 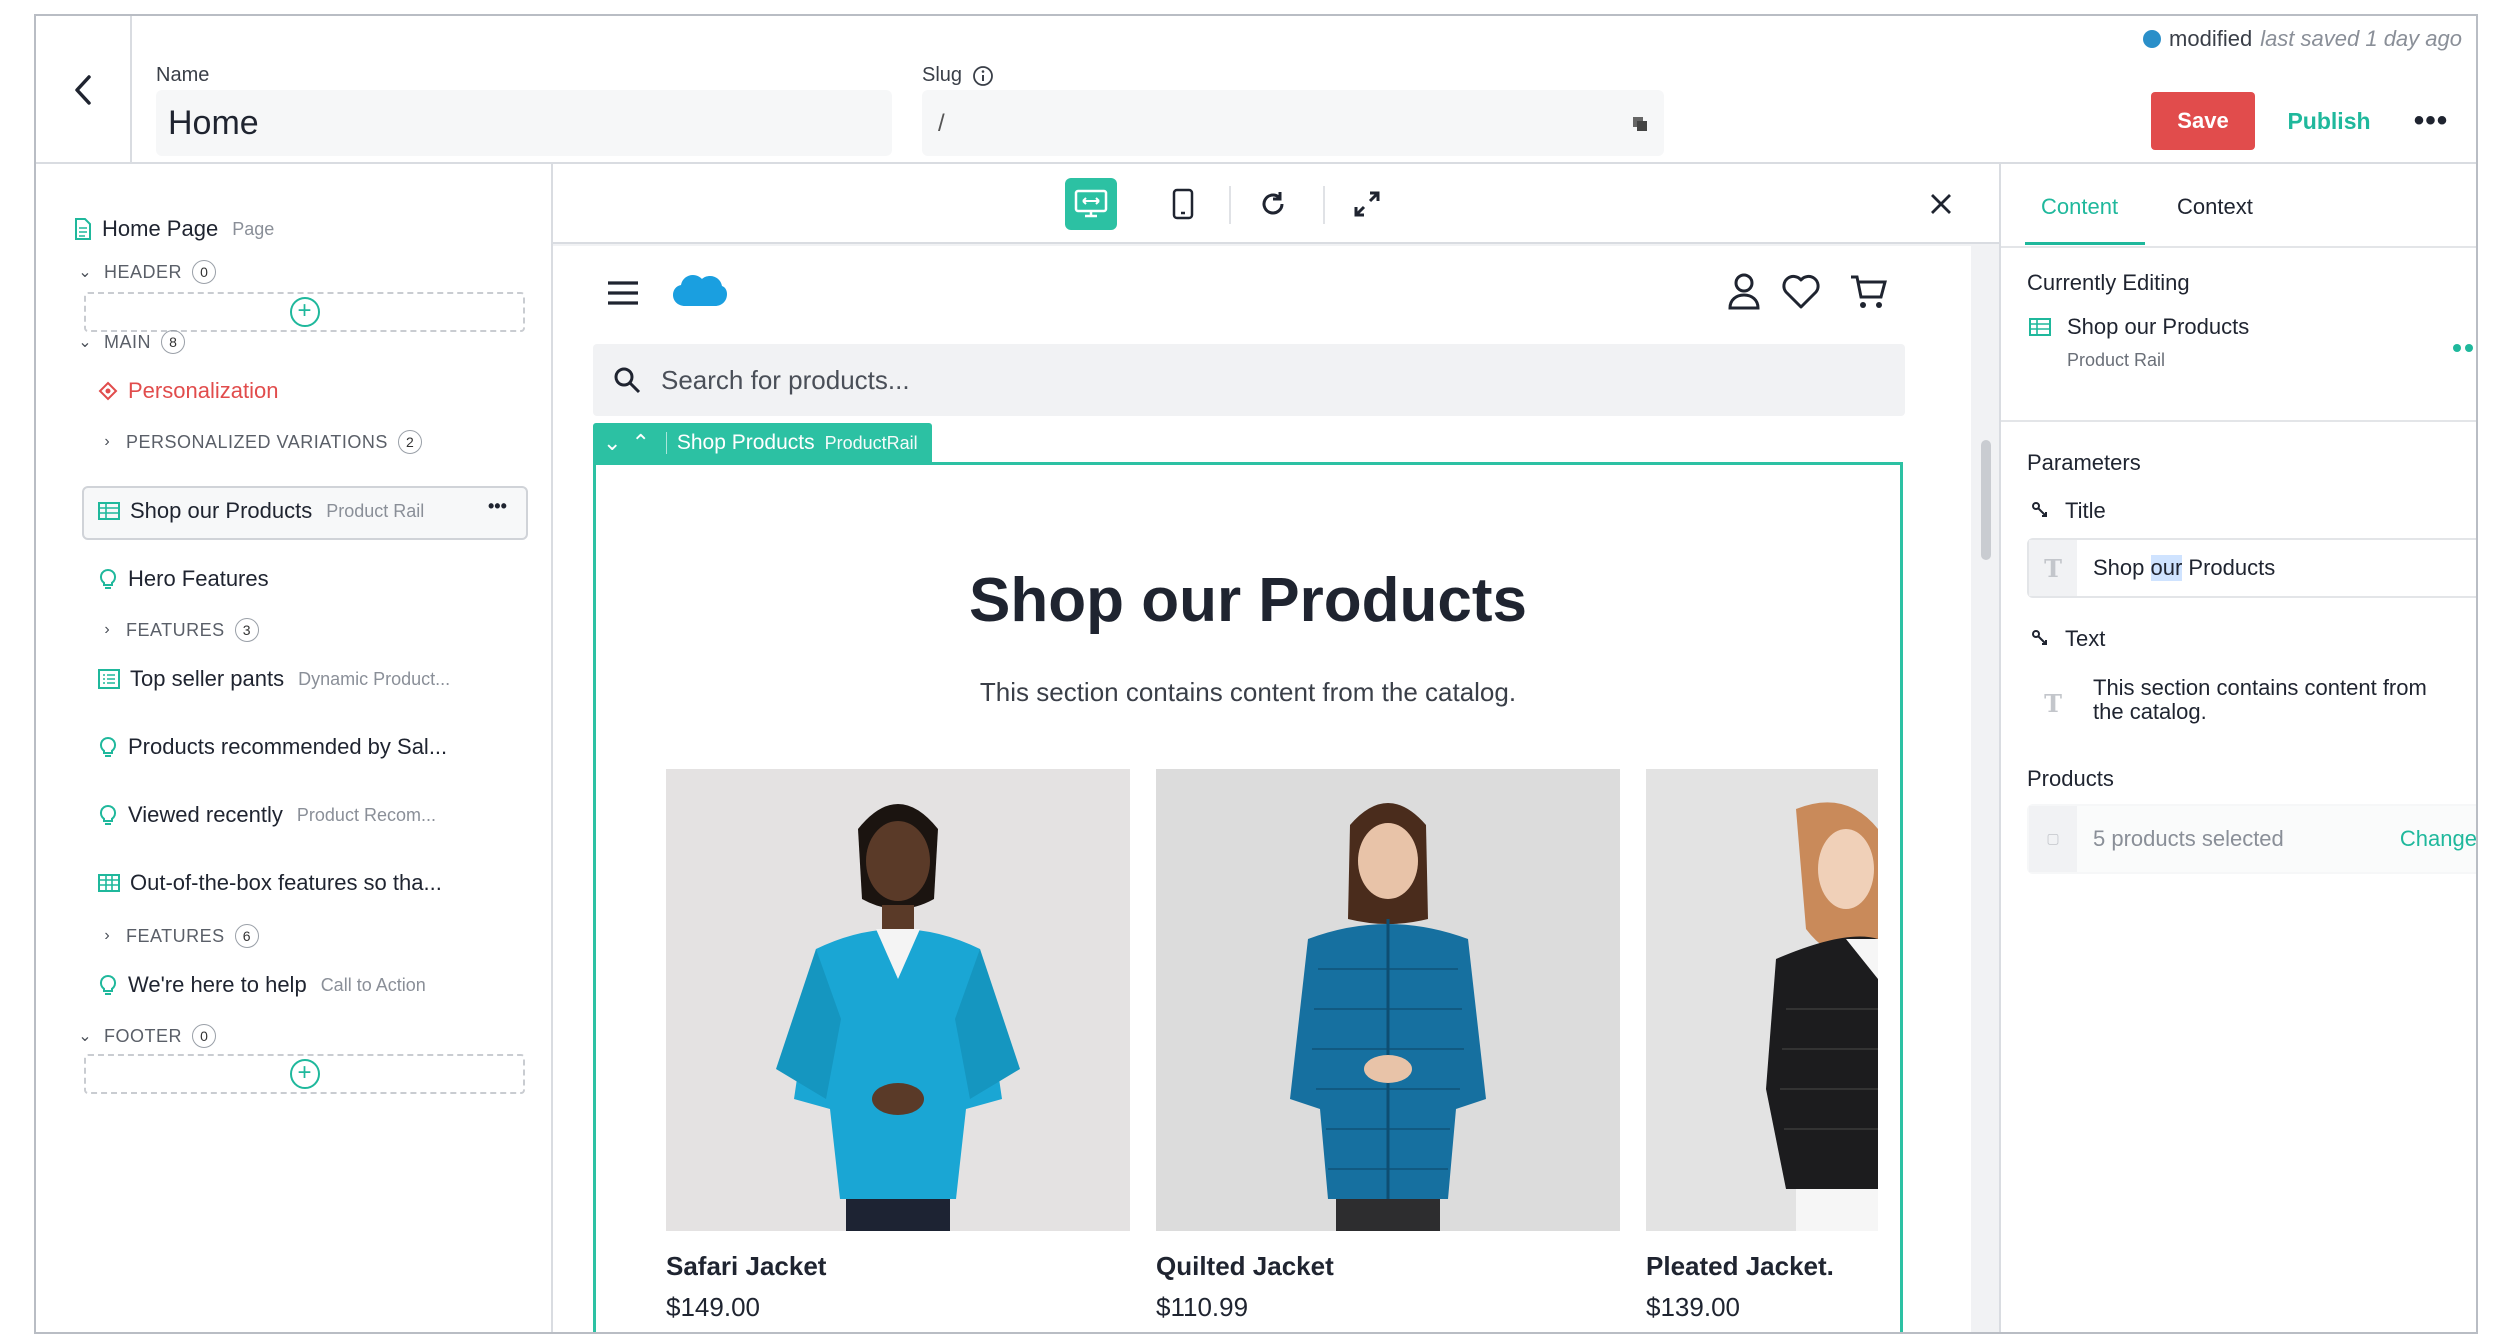 I want to click on publish-button: Publish, so click(x=2329, y=121).